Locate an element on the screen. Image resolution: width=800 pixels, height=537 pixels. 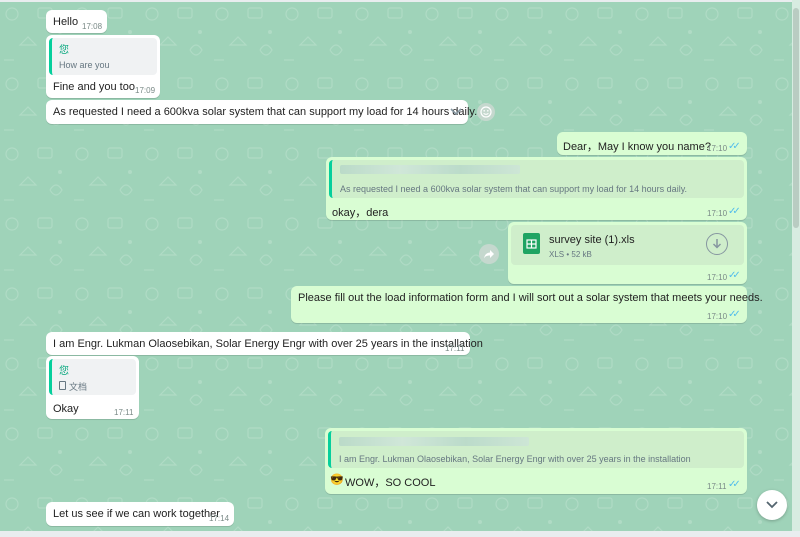
file-meta: XLS • 52 kB is located at coordinates (570, 254).